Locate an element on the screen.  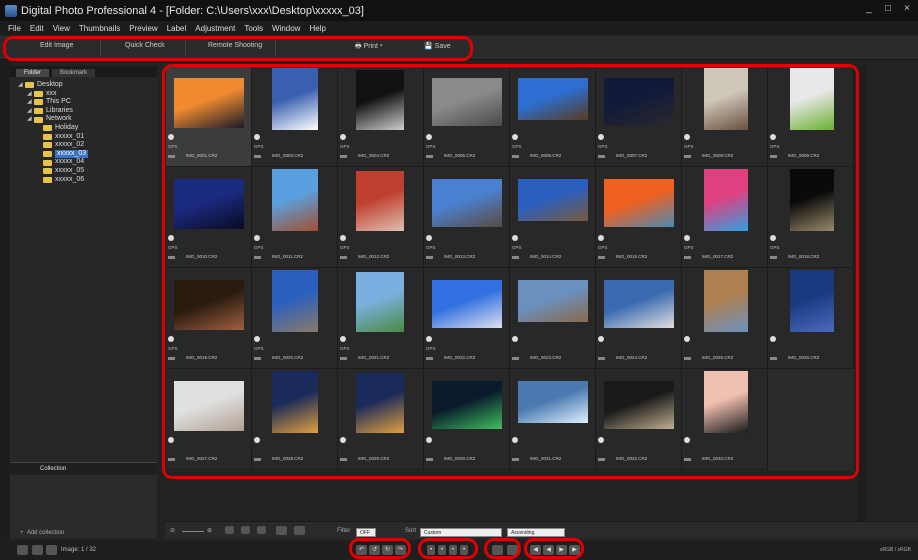
minimize-button: _ is located at coordinates (869, 8).